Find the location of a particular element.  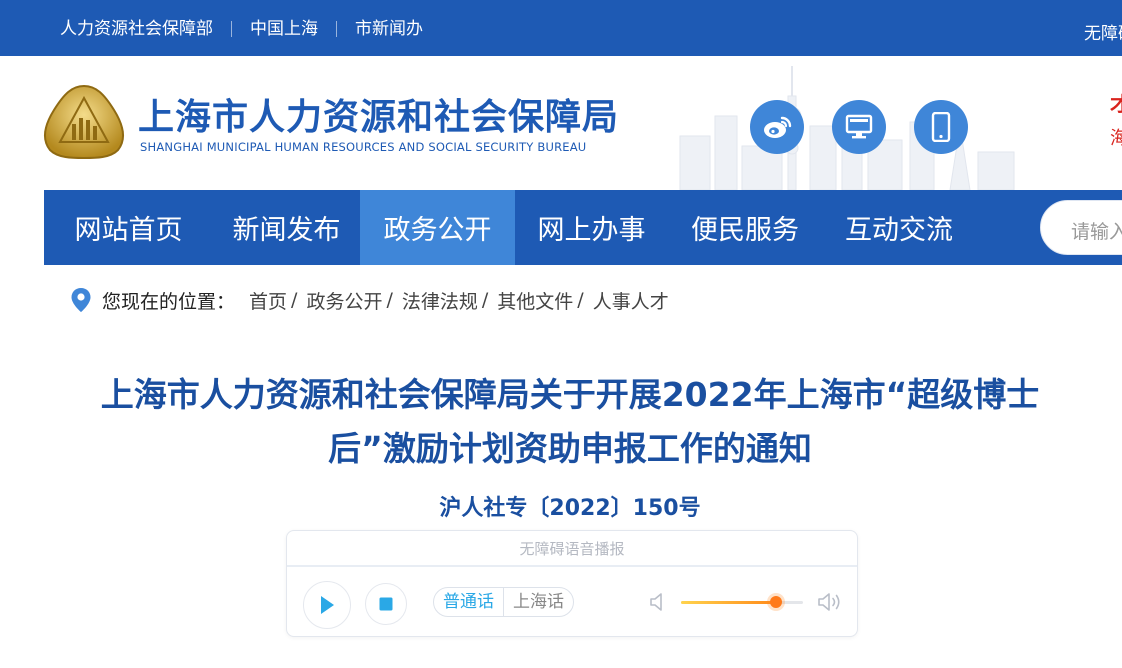

volume-knob is located at coordinates (776, 602).